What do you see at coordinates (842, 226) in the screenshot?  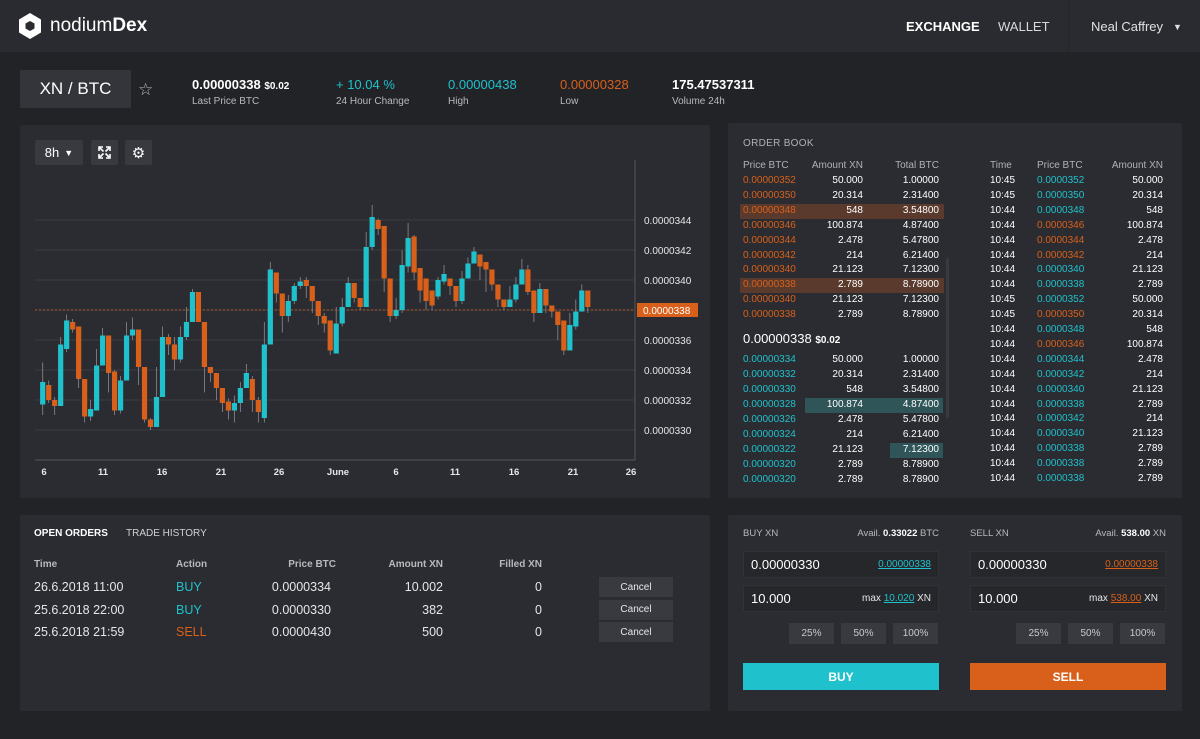 I see `ask-row: 0.00000346 100.874 4.87400` at bounding box center [842, 226].